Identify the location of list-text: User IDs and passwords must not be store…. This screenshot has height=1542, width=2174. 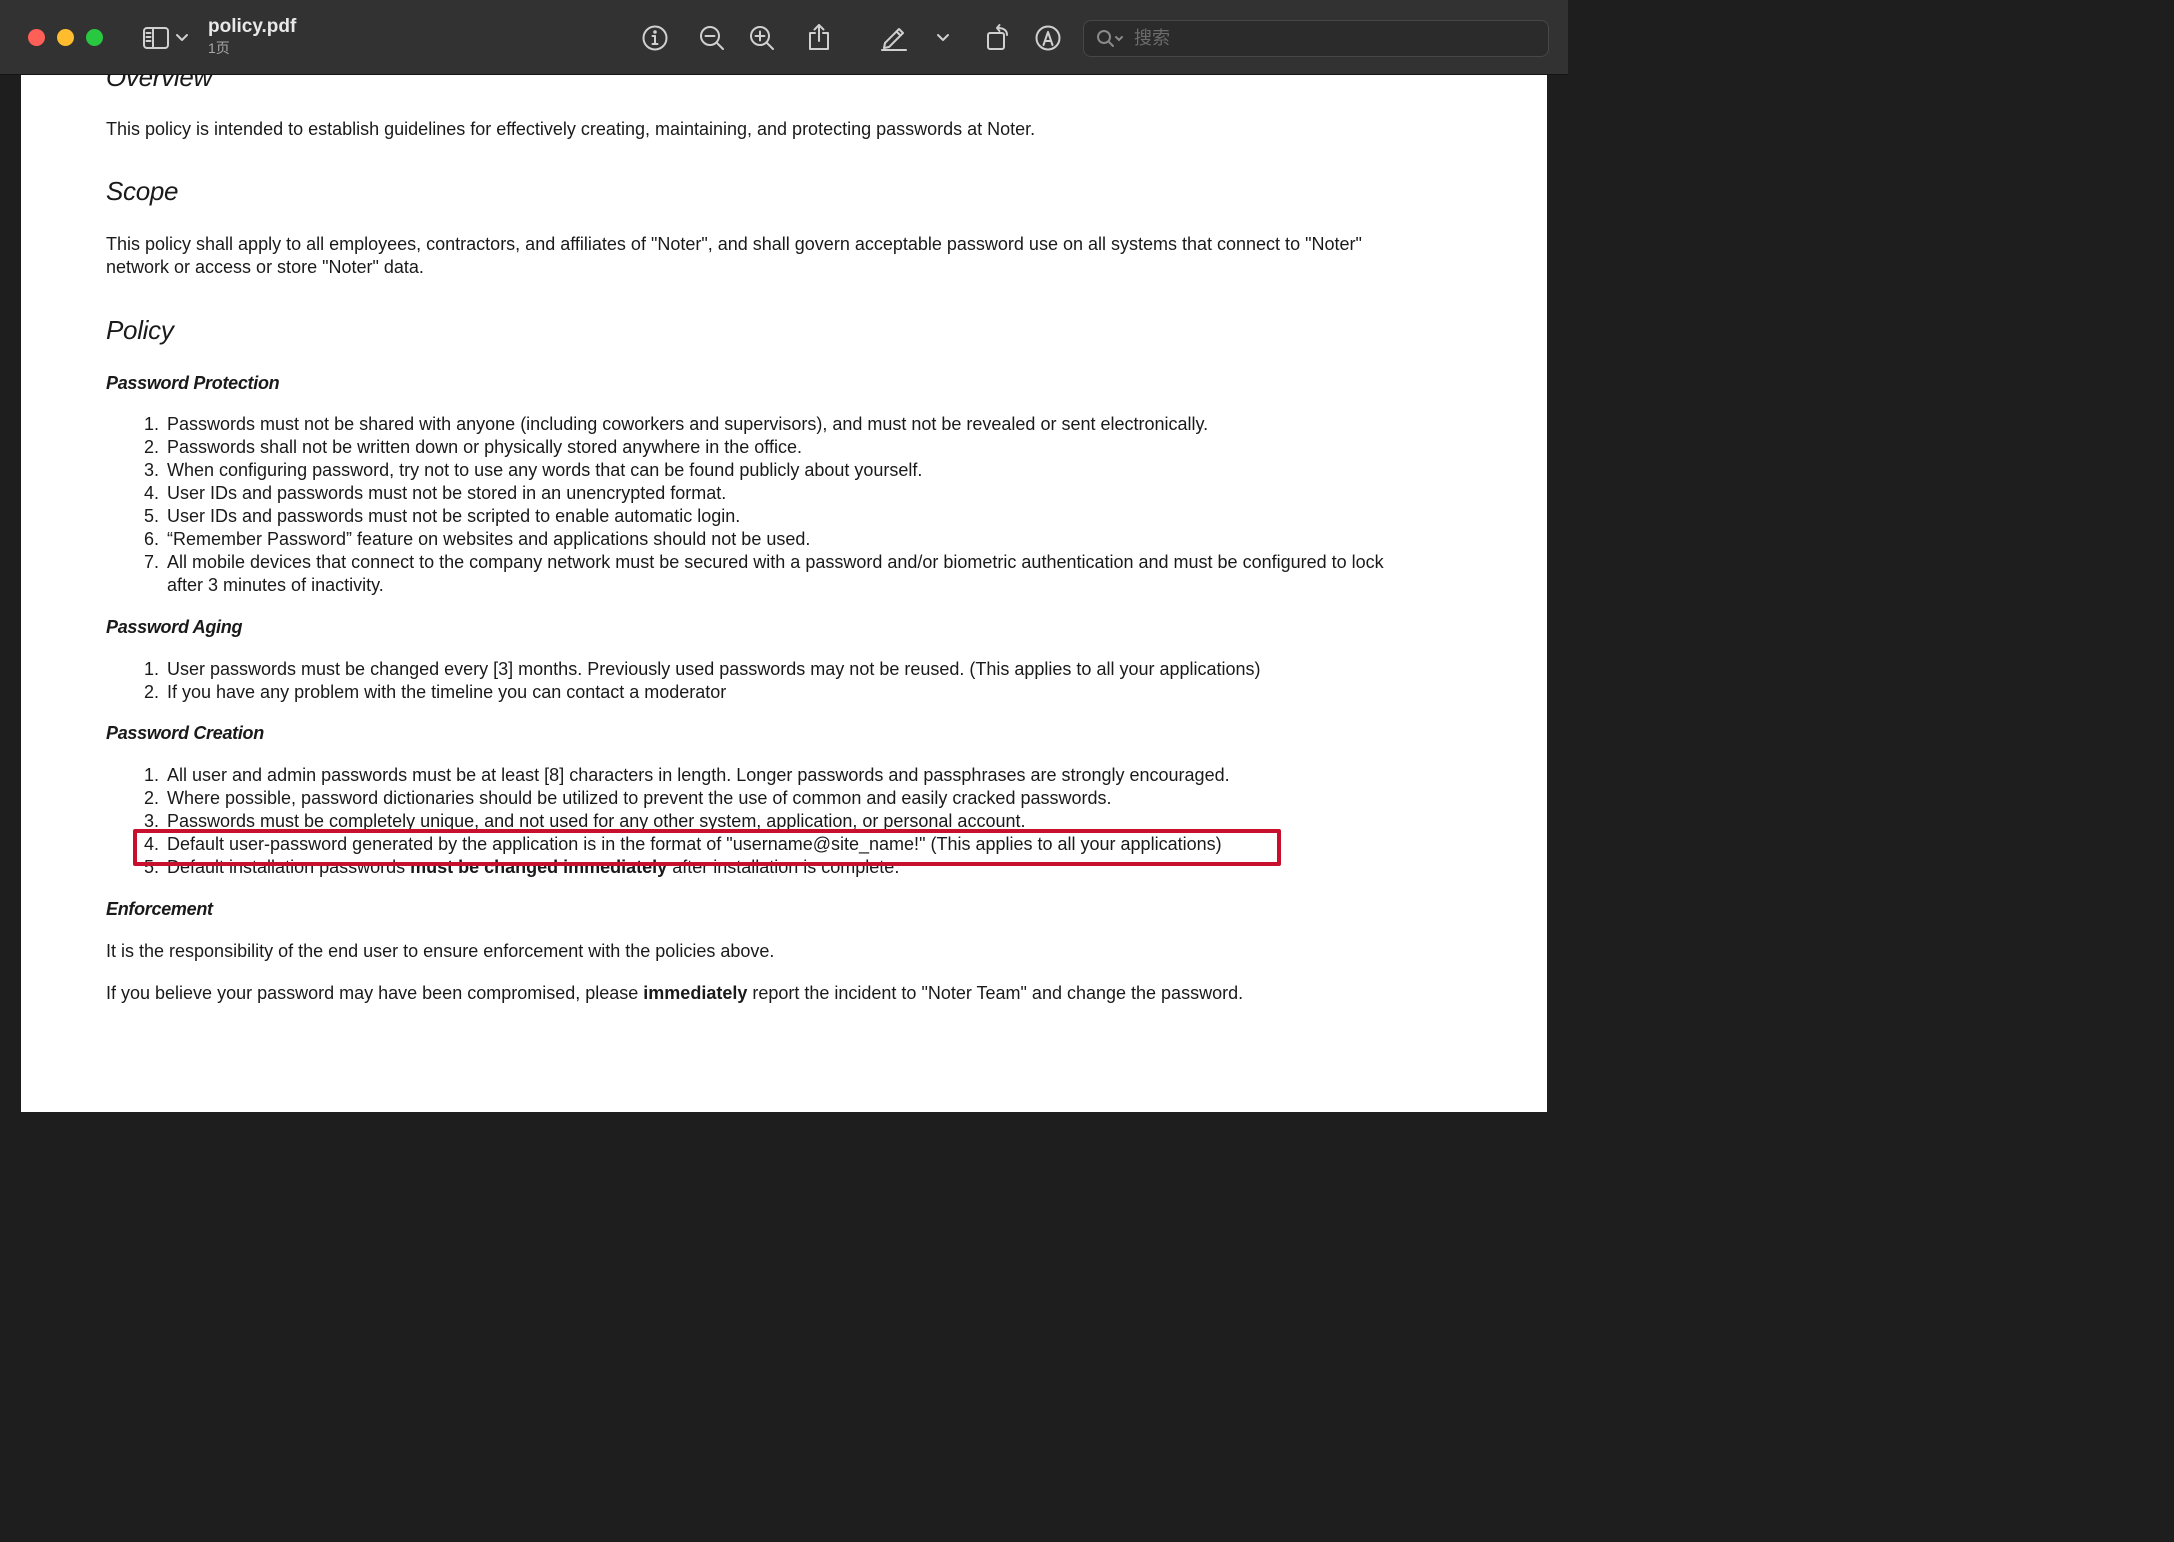
(447, 493).